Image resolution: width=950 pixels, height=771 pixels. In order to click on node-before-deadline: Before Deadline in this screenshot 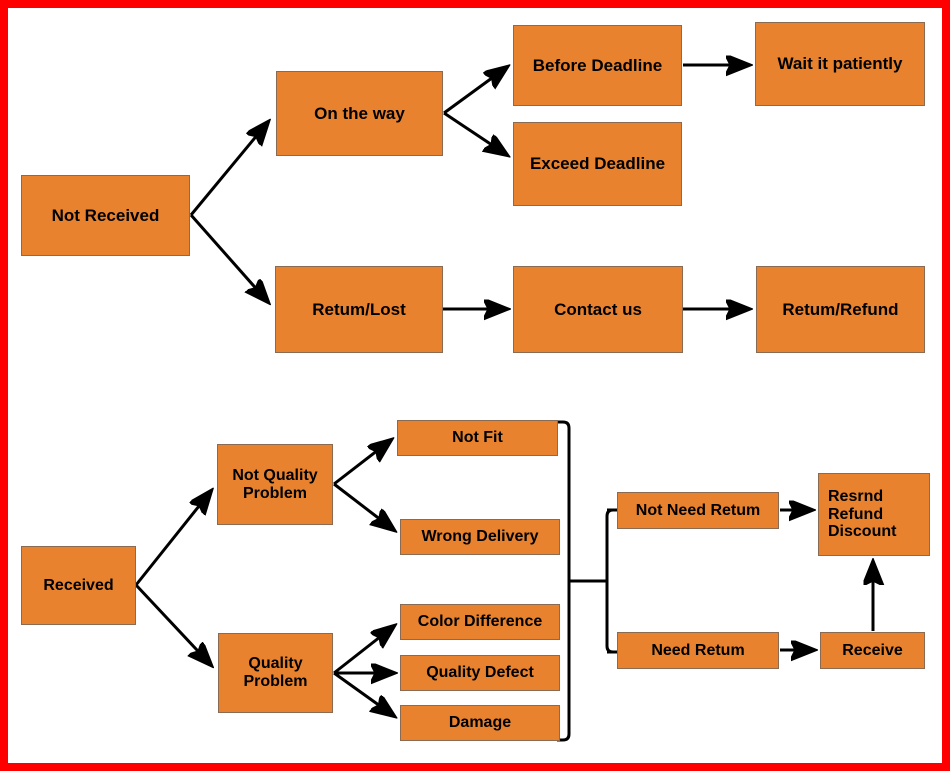, I will do `click(597, 65)`.